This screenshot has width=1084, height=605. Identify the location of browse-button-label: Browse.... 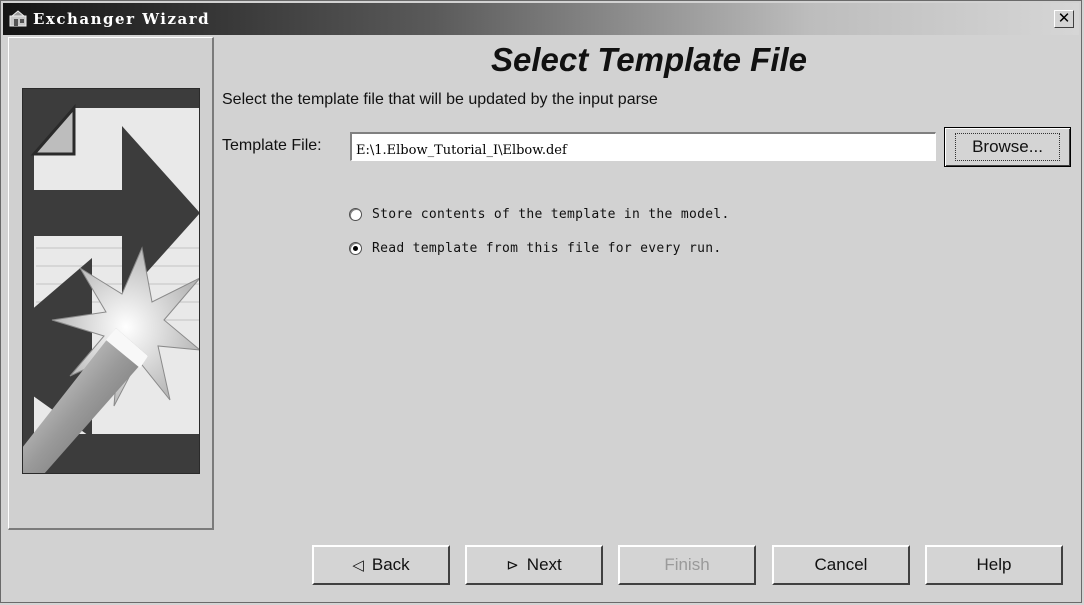
(1007, 147).